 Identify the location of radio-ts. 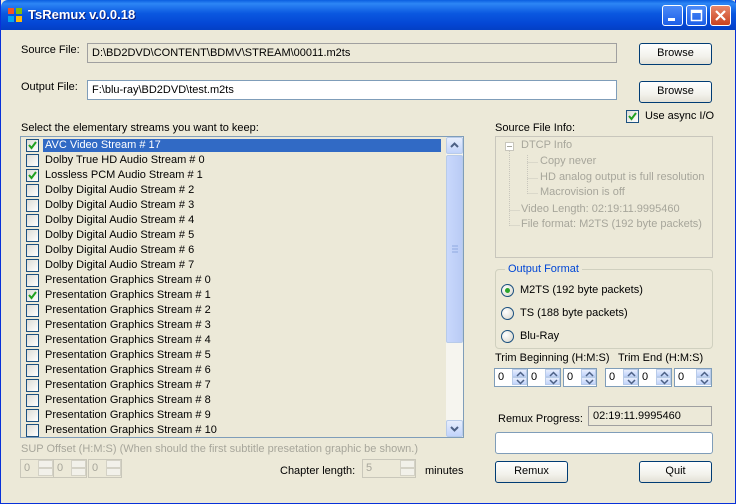
(507, 313).